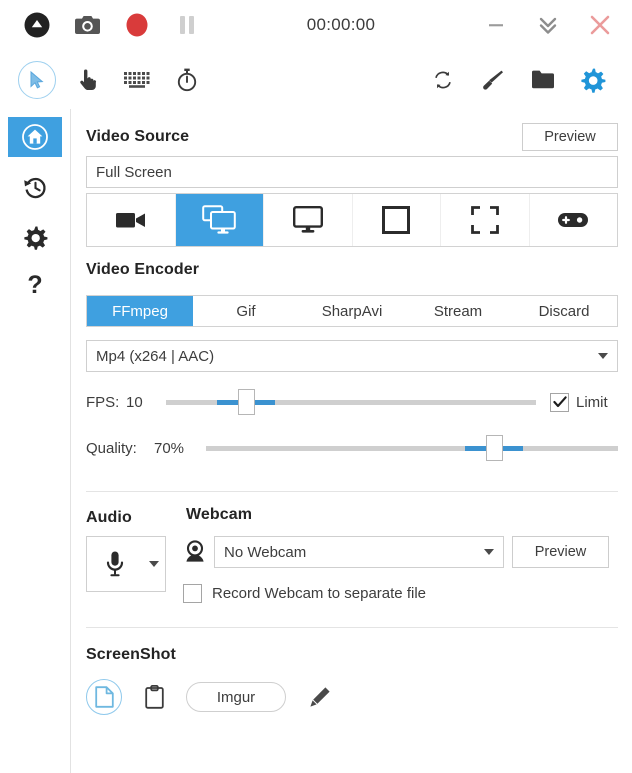 This screenshot has height=773, width=632. What do you see at coordinates (341, 24) in the screenshot?
I see `recording-timer: 00:00:00` at bounding box center [341, 24].